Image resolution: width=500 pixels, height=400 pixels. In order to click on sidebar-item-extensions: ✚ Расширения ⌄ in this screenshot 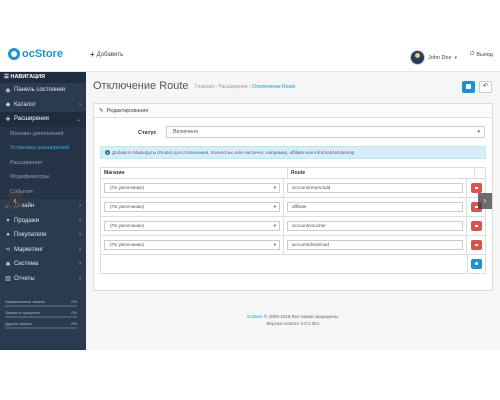, I will do `click(43, 119)`.